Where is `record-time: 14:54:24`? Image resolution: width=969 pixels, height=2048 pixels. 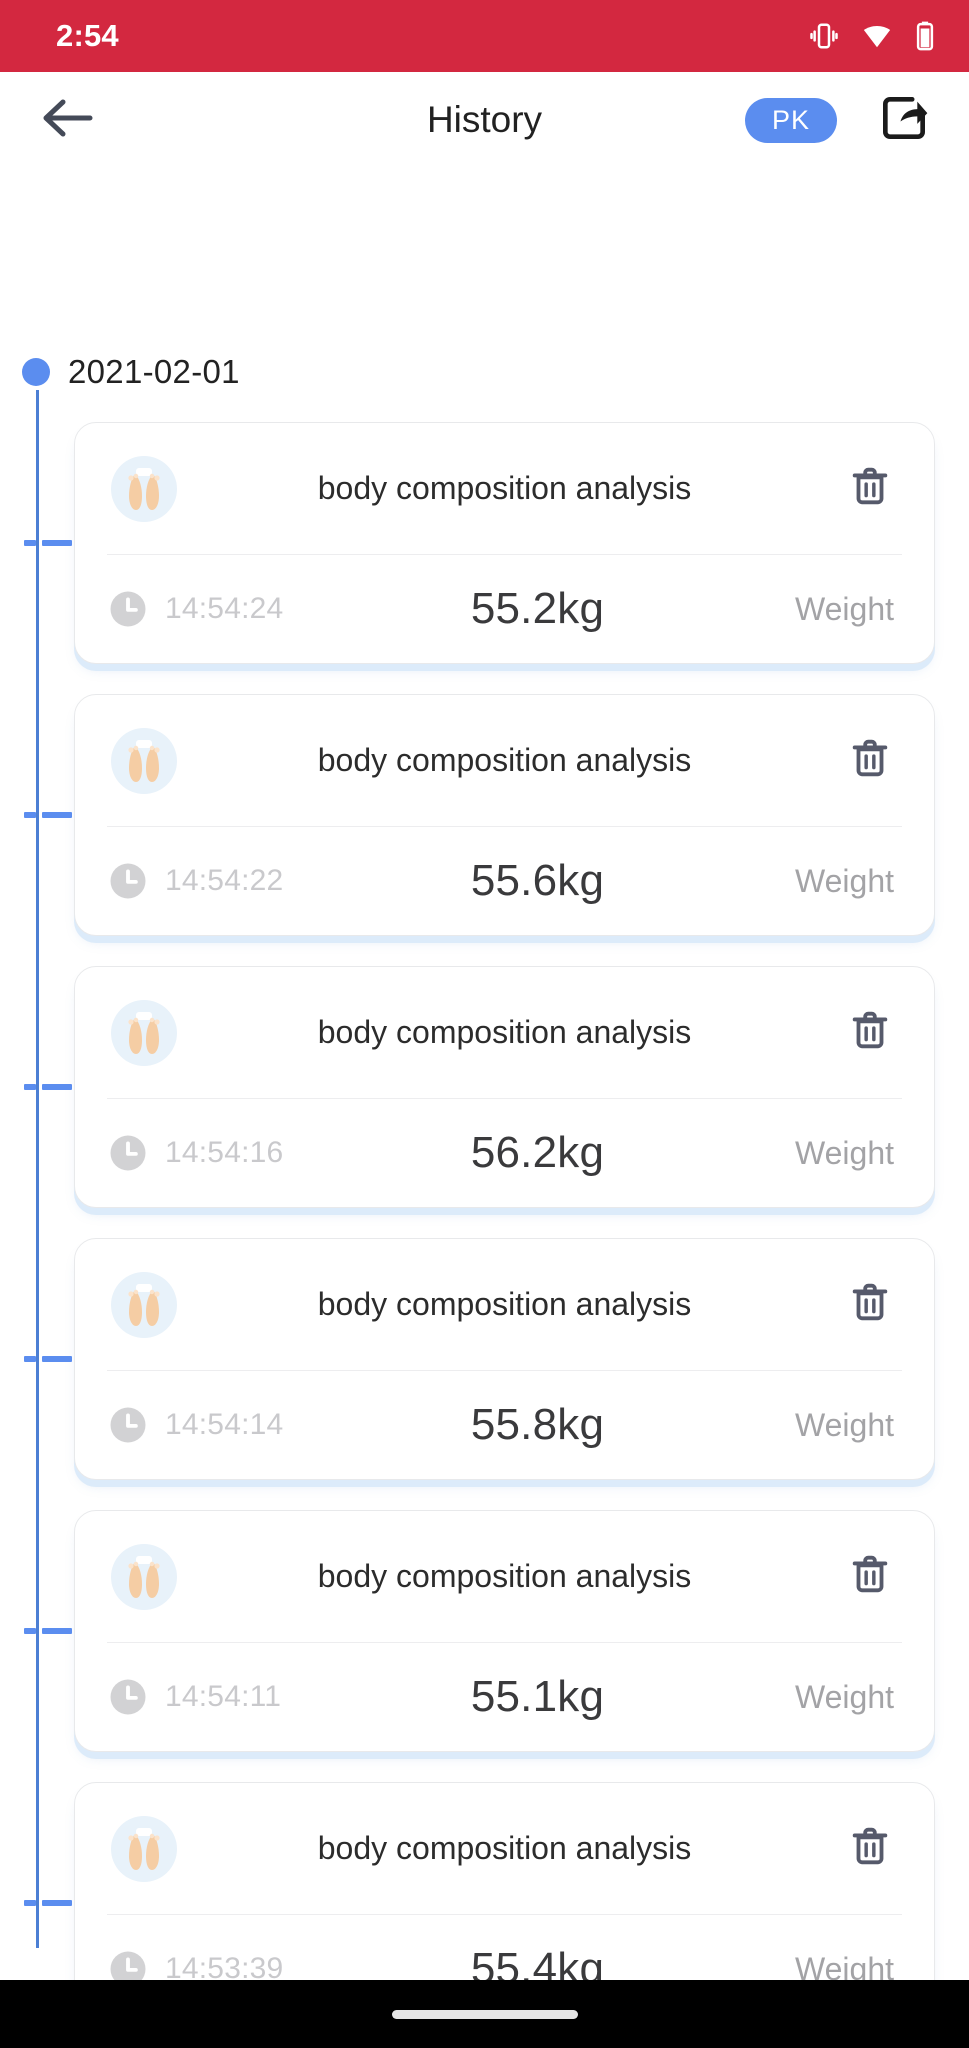 record-time: 14:54:24 is located at coordinates (224, 608).